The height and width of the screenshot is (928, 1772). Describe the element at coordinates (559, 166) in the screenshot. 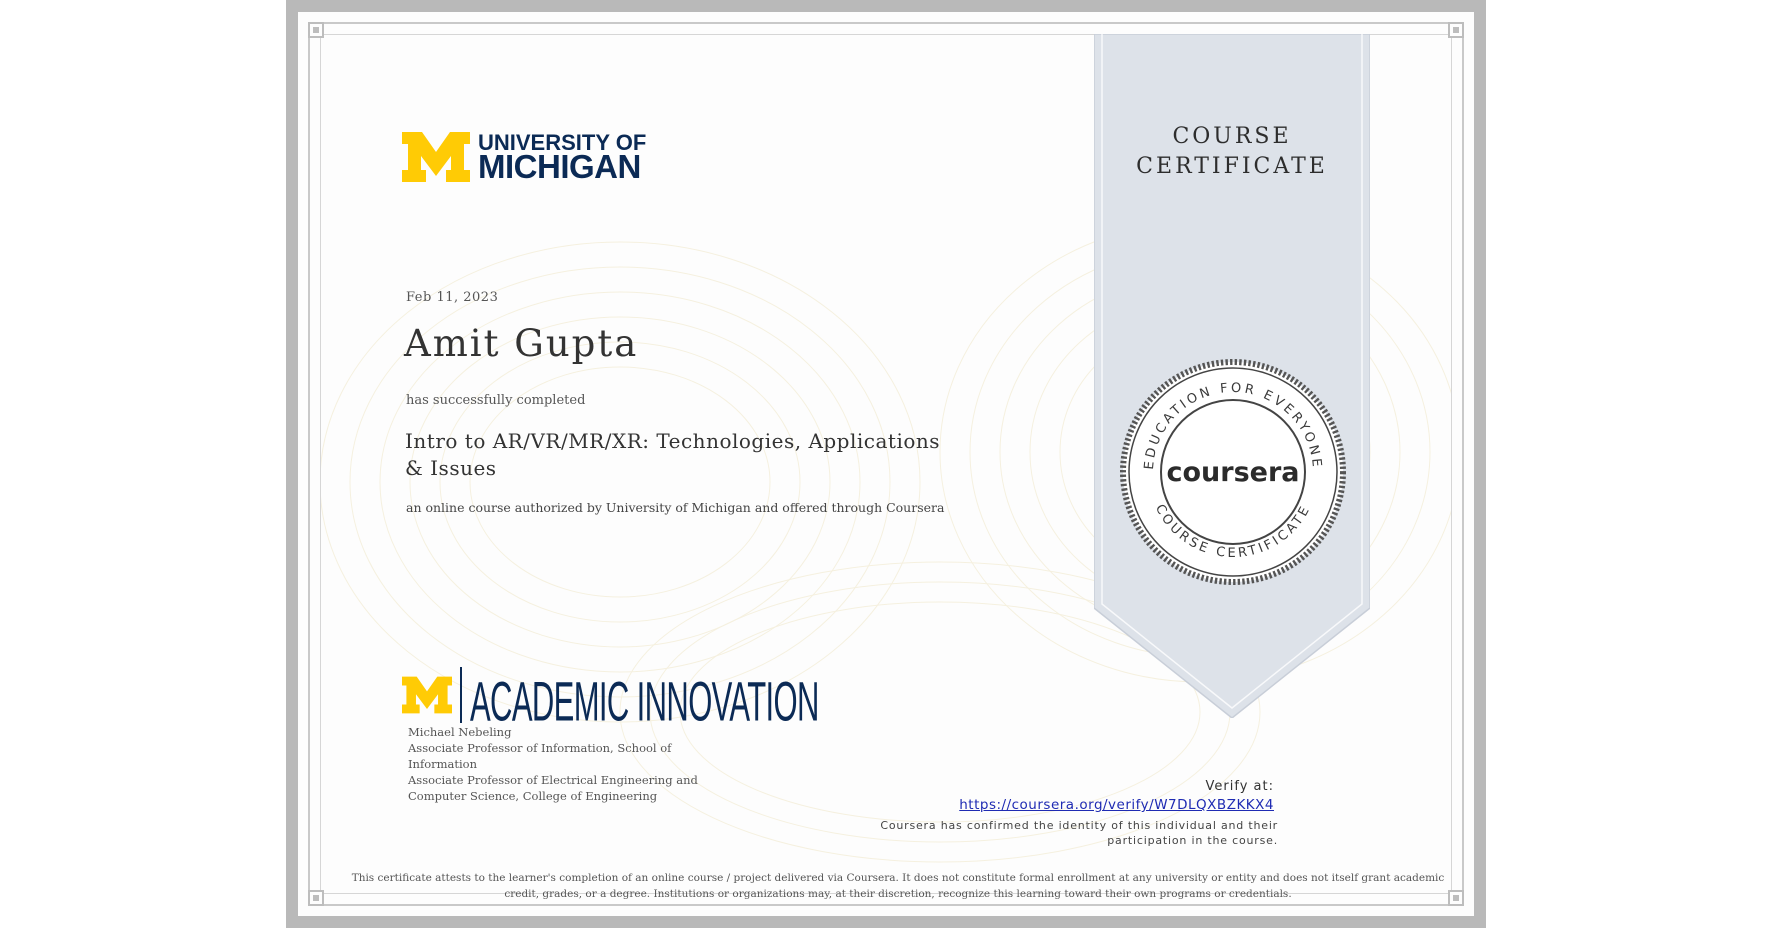

I see `university-wordmark-line2: MICHIGAN` at that location.